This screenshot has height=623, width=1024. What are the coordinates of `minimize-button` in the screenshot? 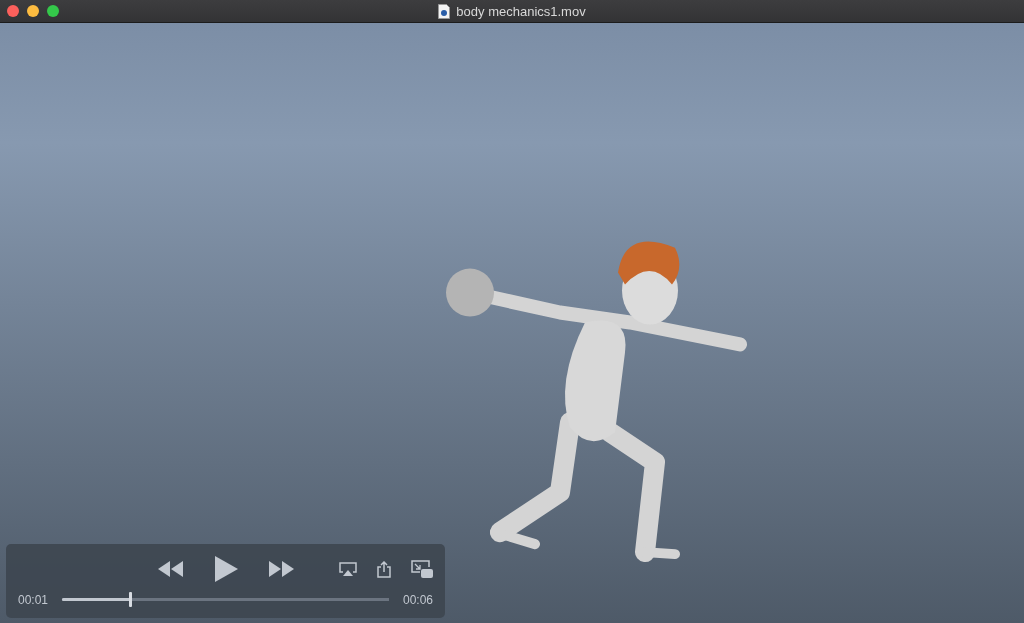 It's located at (33, 11).